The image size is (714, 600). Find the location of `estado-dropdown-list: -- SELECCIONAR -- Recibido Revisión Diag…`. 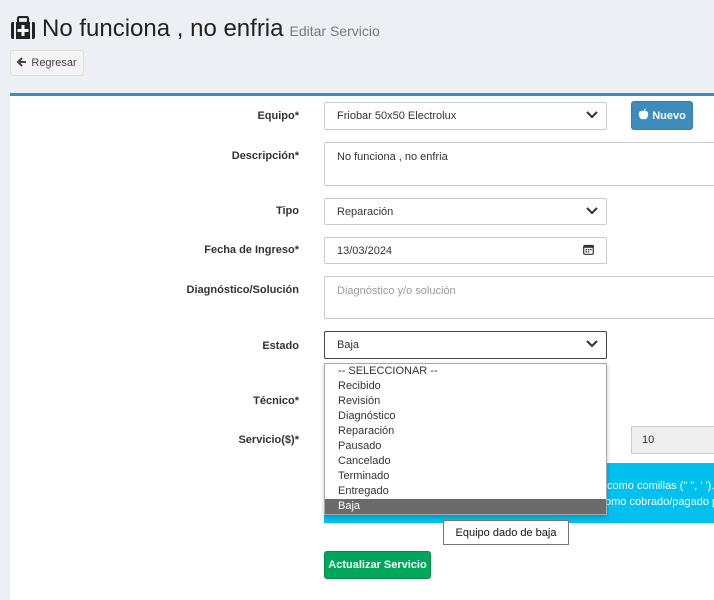

estado-dropdown-list: -- SELECCIONAR -- Recibido Revisión Diag… is located at coordinates (465, 439).